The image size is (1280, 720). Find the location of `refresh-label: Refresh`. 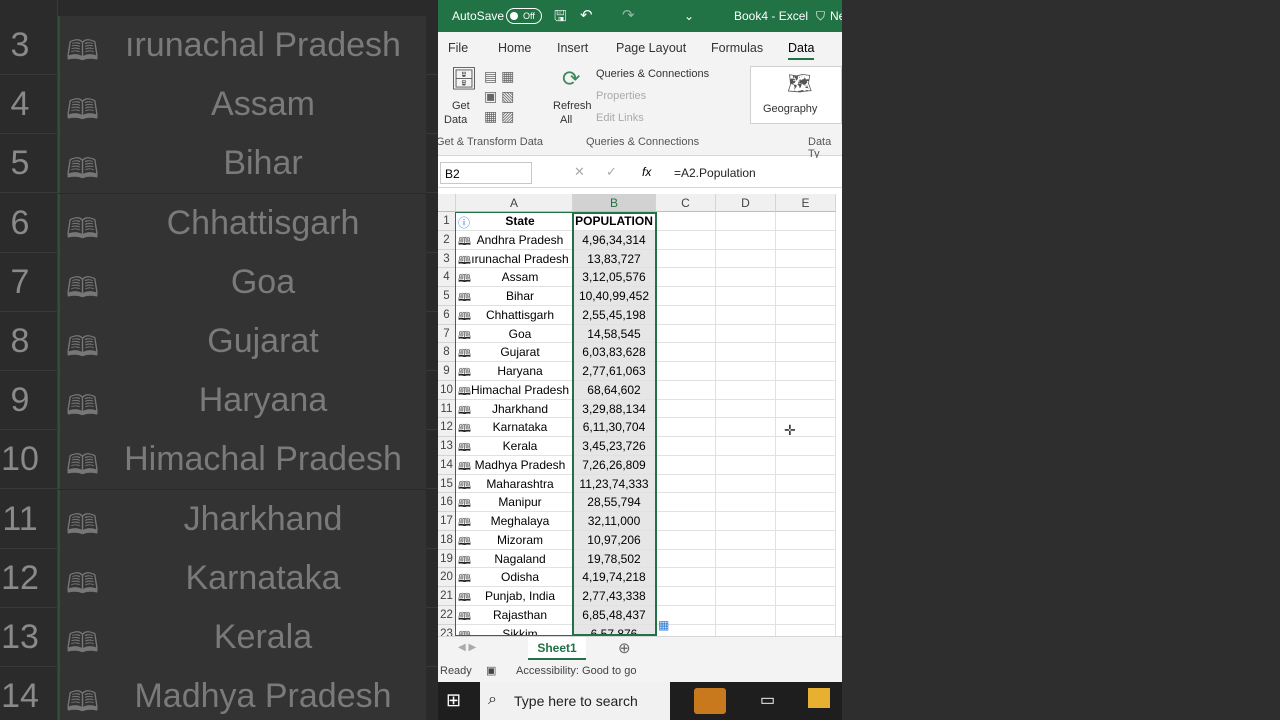

refresh-label: Refresh is located at coordinates (572, 106).